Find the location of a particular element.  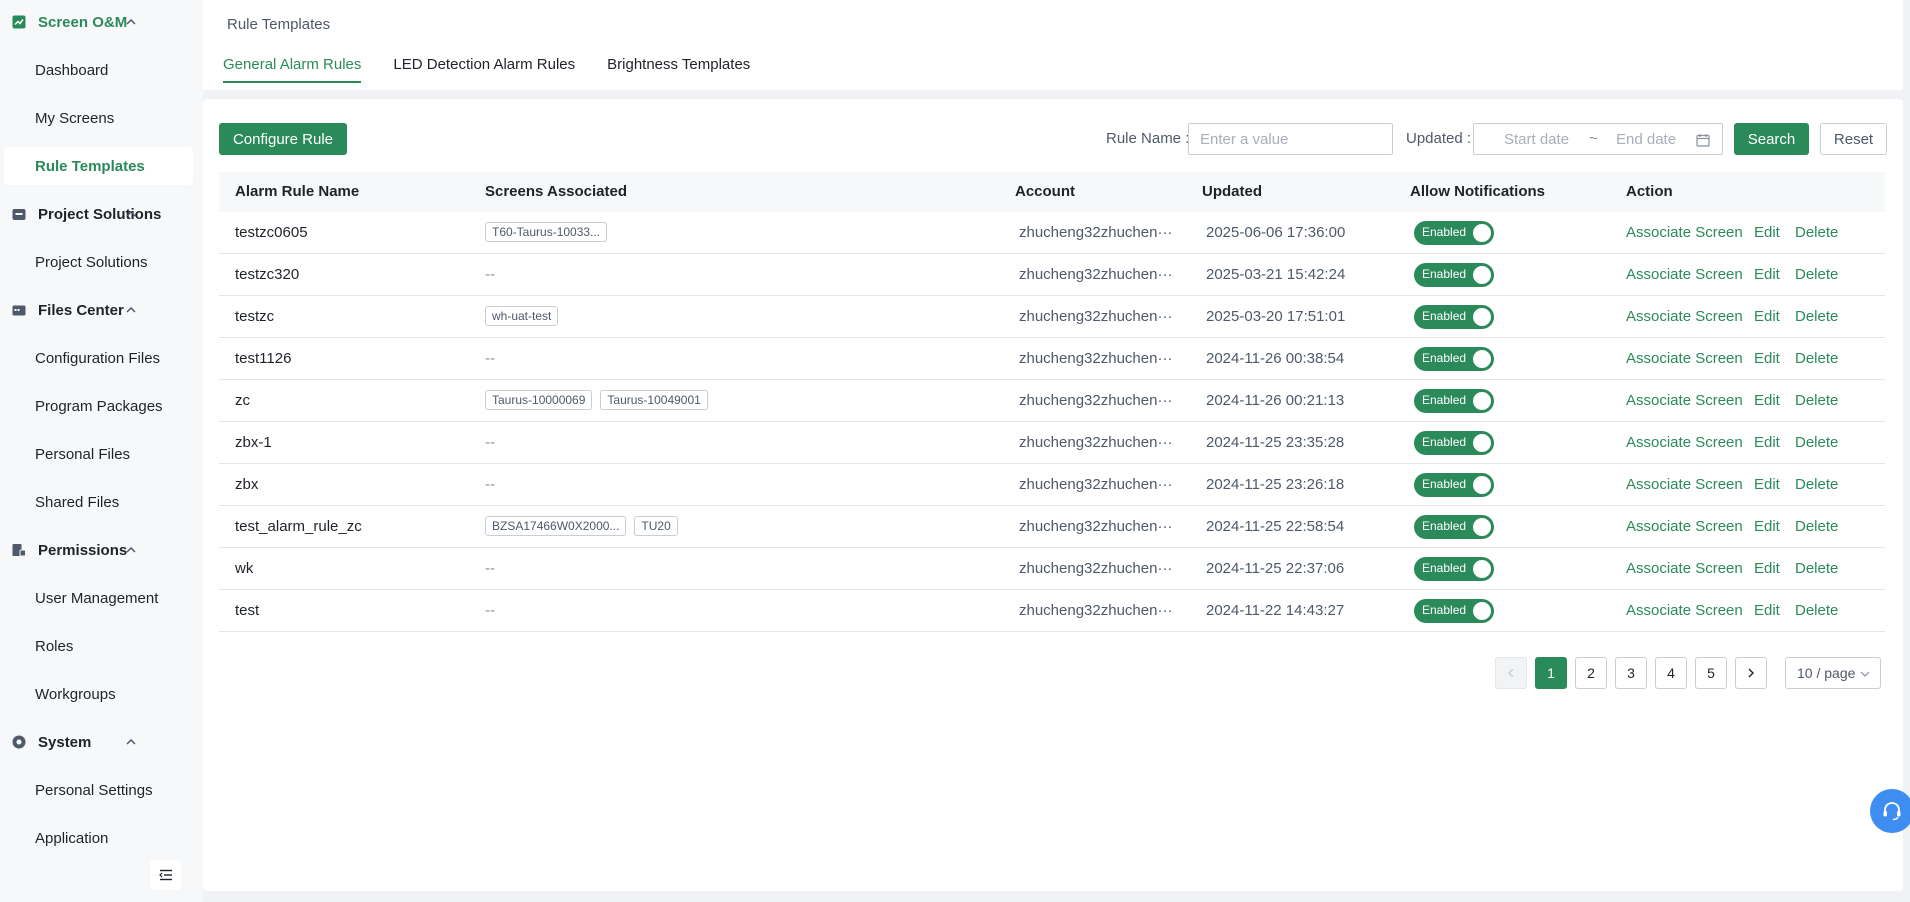

sidebar-item-roles: Roles is located at coordinates (98, 646).